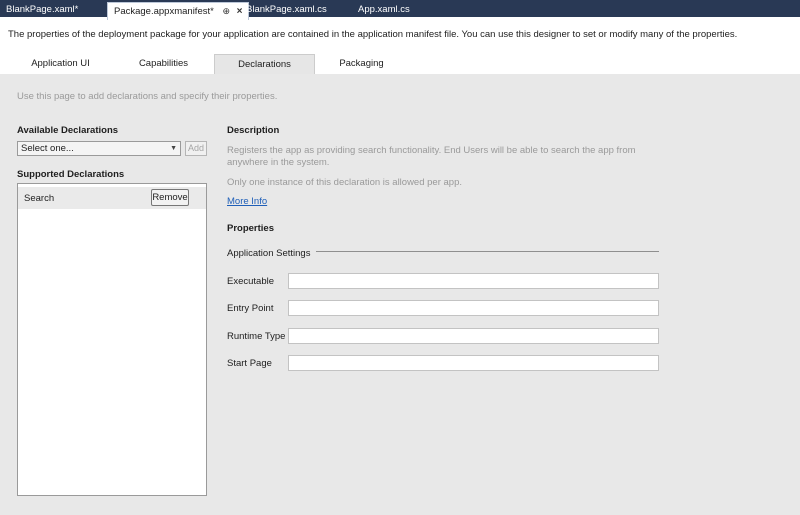 This screenshot has height=515, width=800. I want to click on executable-label: Executable, so click(251, 281).